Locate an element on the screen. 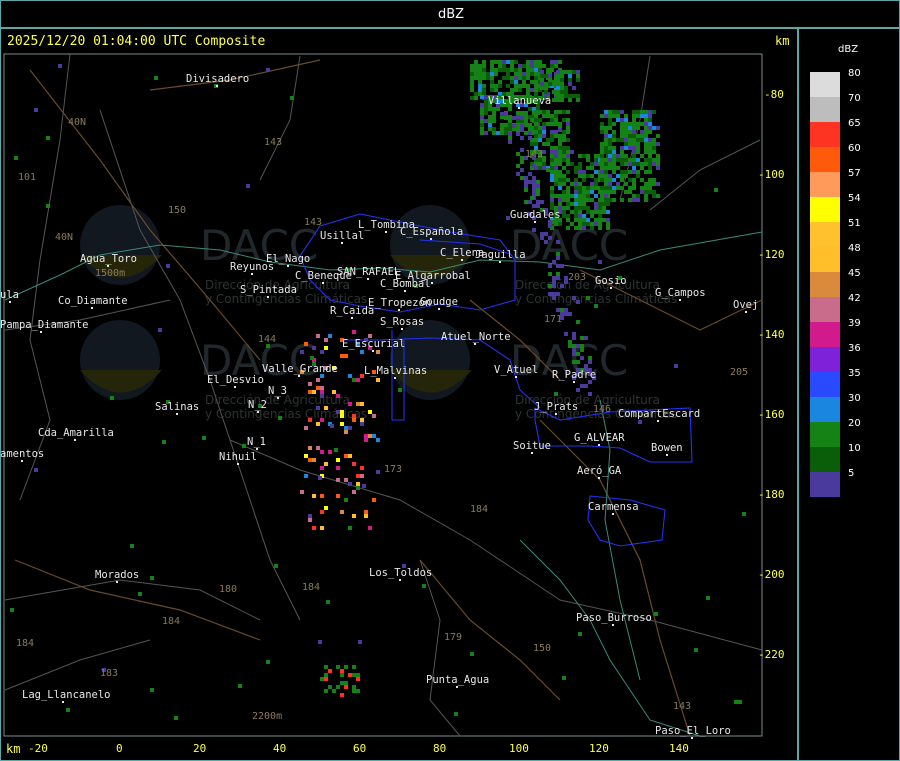  route-number: 179 is located at coordinates (453, 637).